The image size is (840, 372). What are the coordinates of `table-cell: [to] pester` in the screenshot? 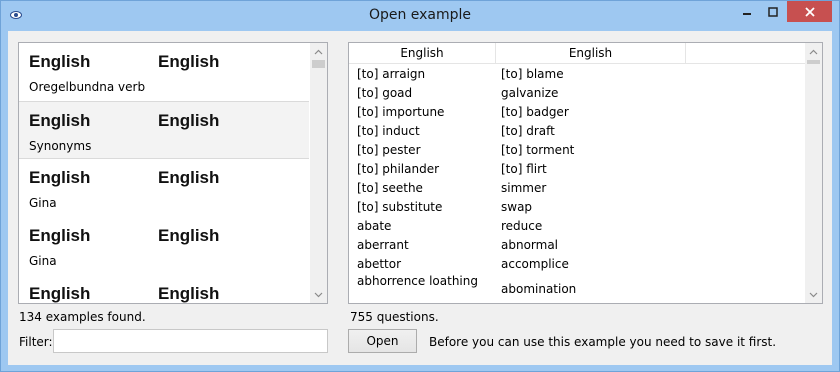 It's located at (389, 150).